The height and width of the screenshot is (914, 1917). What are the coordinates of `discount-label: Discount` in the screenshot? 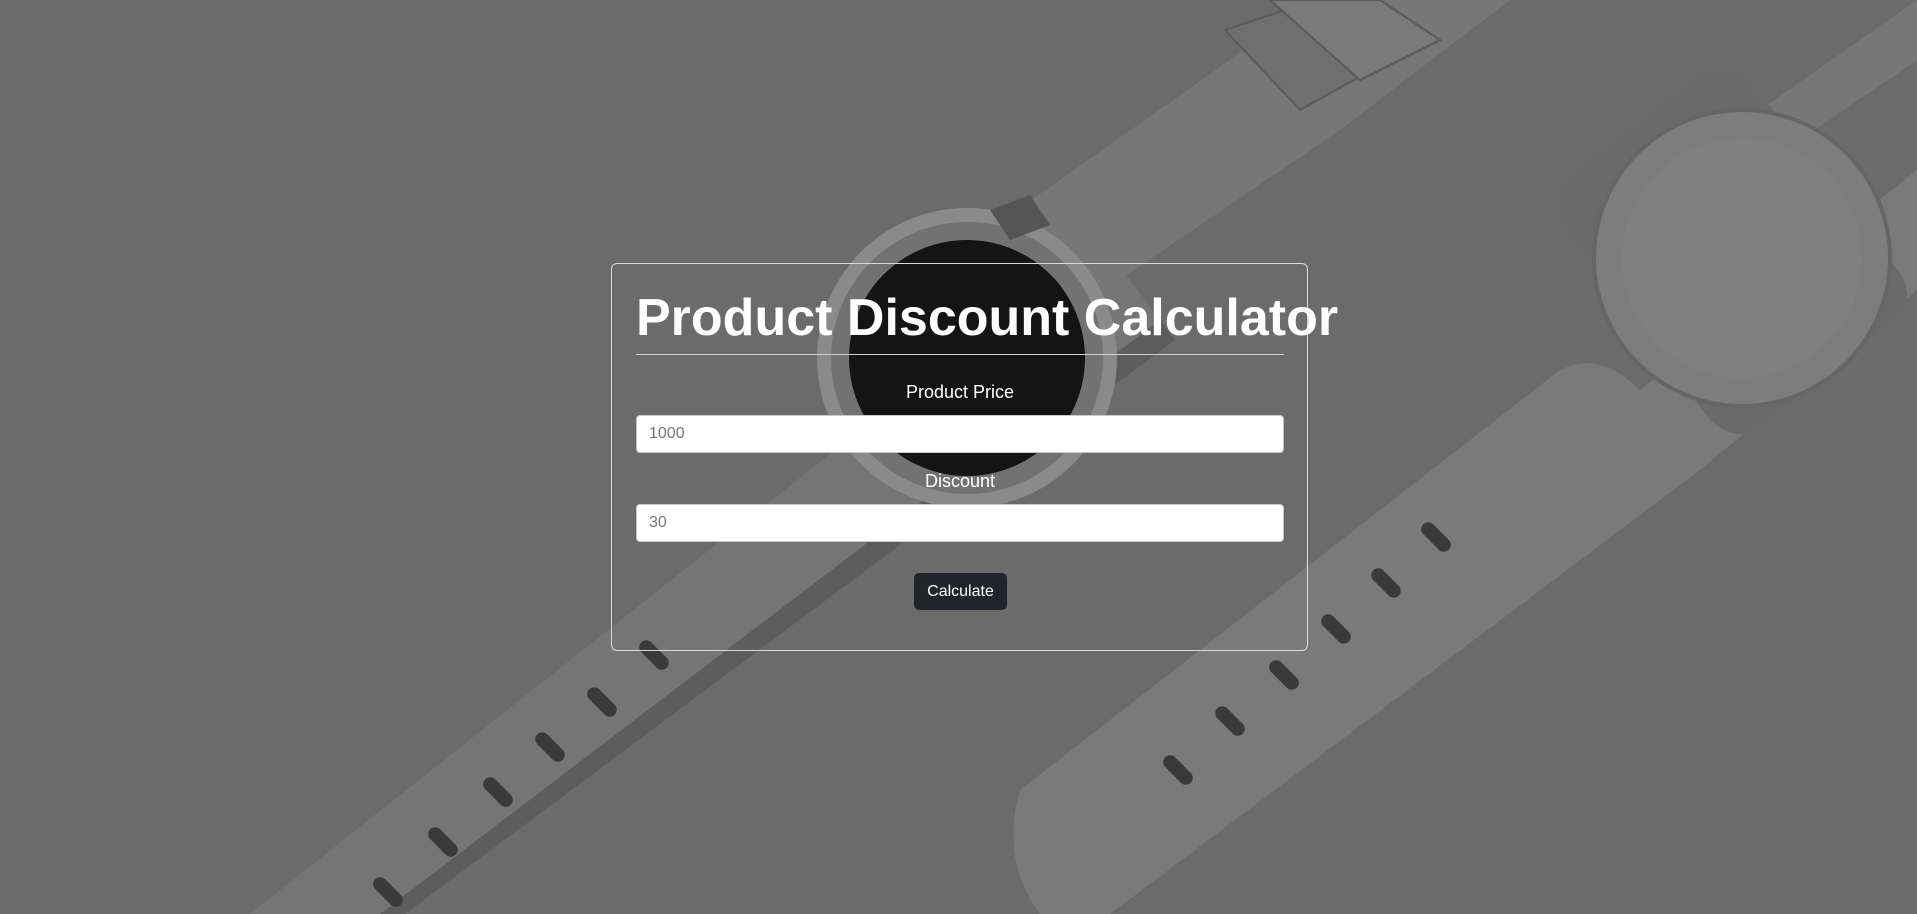 It's located at (960, 481).